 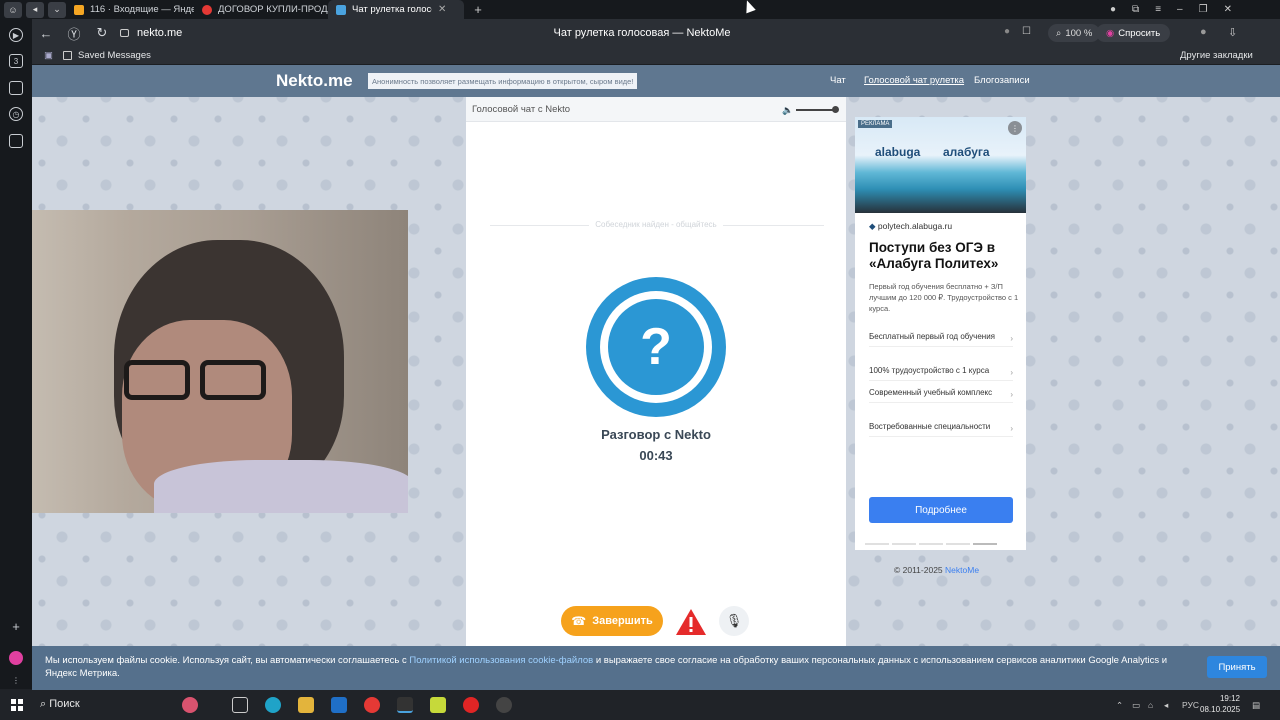 I want to click on history-icon: ◷, so click(x=16, y=114).